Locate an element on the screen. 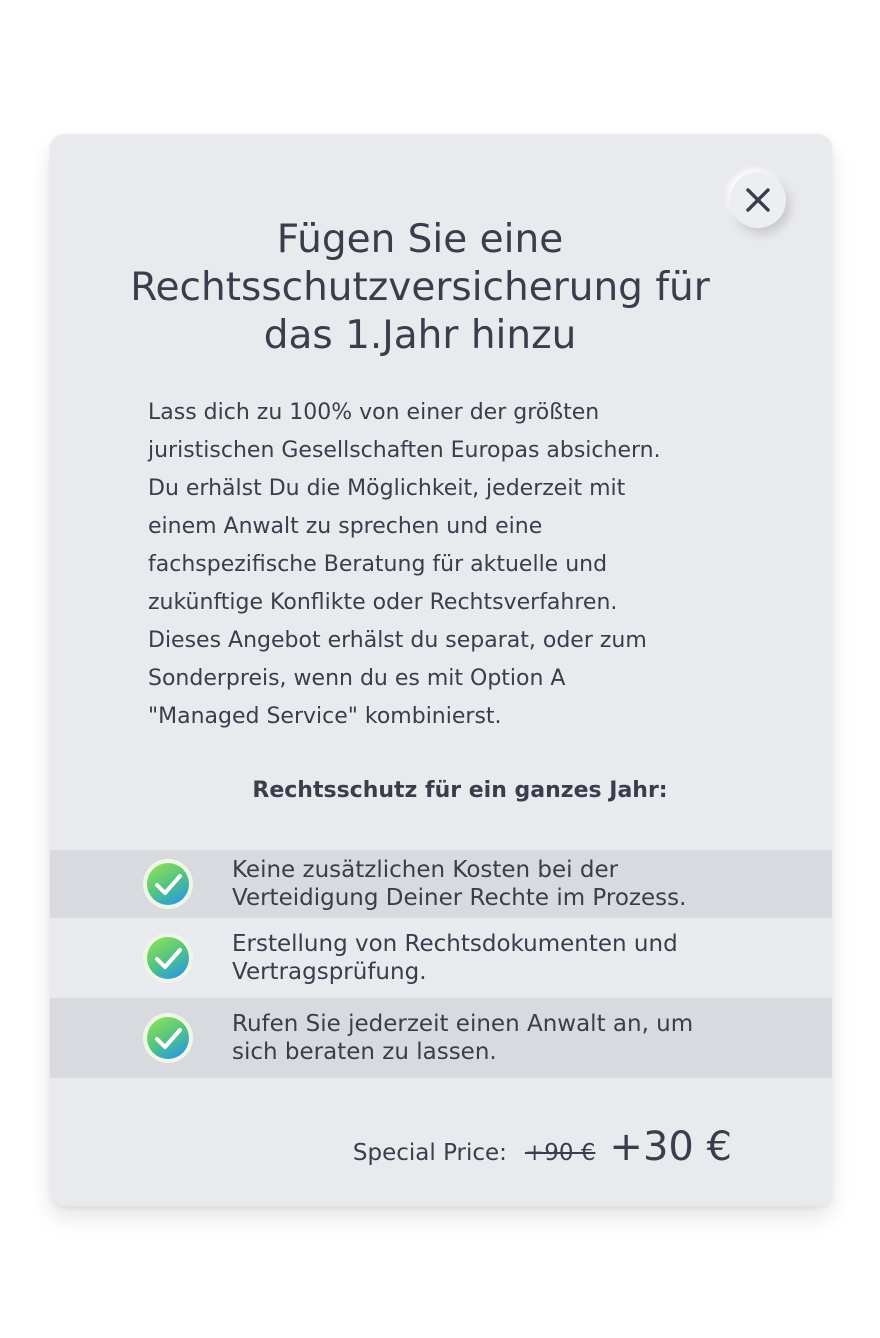  close-icon is located at coordinates (758, 200).